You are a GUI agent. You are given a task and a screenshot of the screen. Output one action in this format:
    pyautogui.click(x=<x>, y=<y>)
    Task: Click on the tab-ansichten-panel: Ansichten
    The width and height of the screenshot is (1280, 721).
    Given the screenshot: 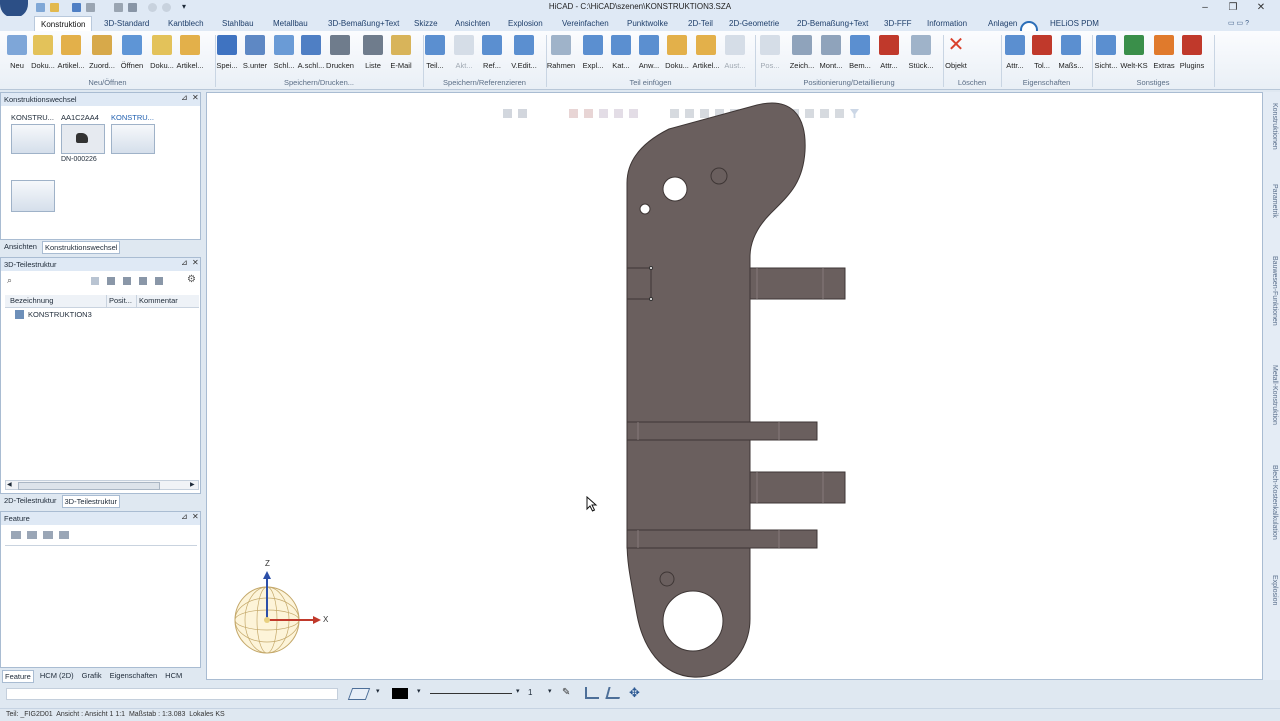 What is the action you would take?
    pyautogui.click(x=20, y=246)
    